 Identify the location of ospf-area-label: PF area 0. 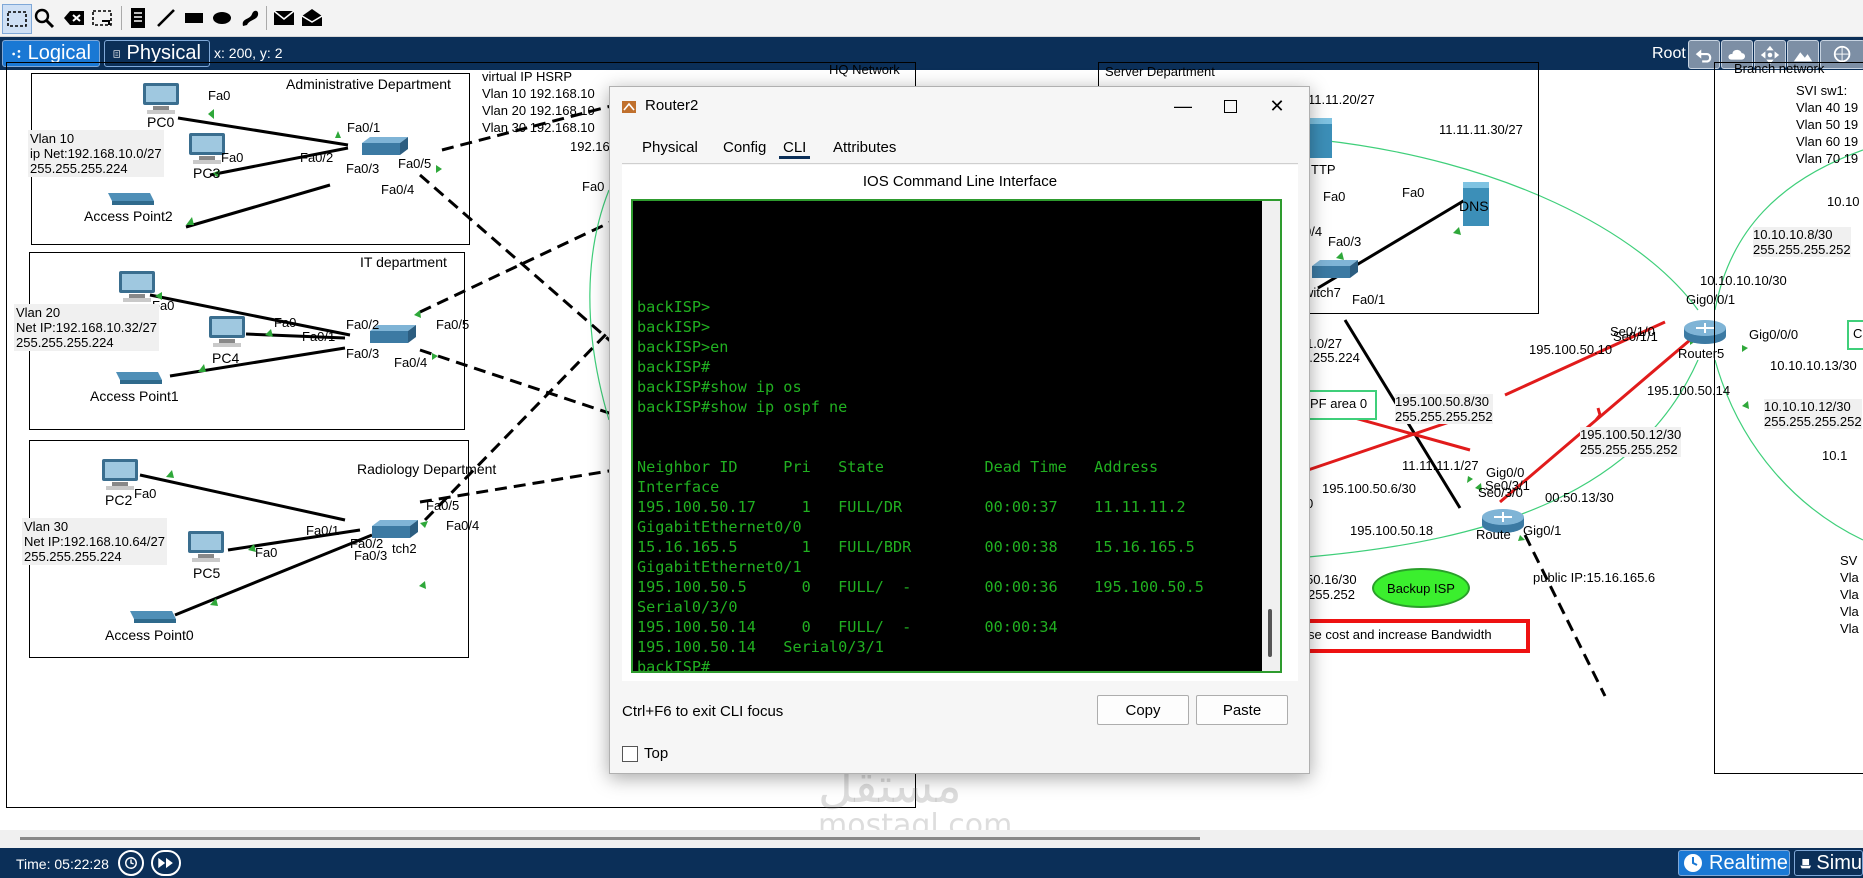
(1339, 403).